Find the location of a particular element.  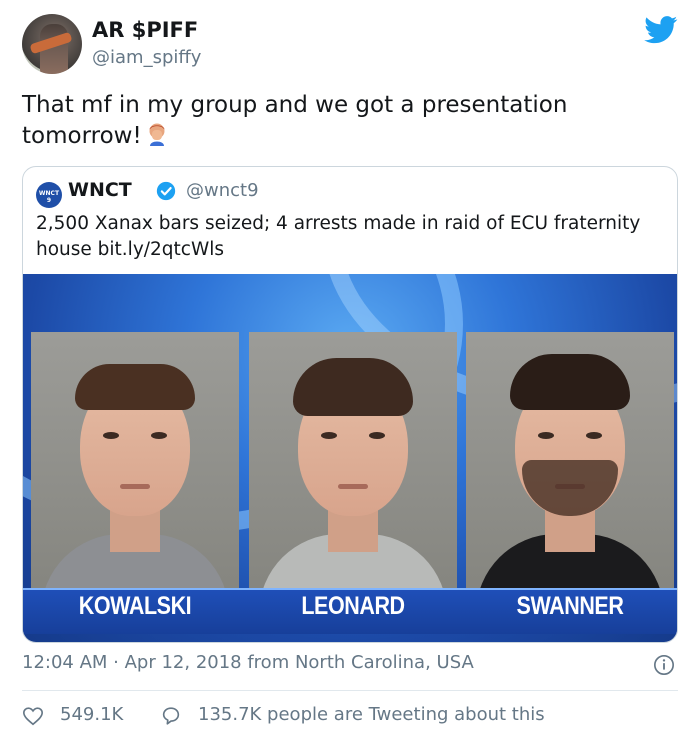

like-count: 549.1K is located at coordinates (92, 714).